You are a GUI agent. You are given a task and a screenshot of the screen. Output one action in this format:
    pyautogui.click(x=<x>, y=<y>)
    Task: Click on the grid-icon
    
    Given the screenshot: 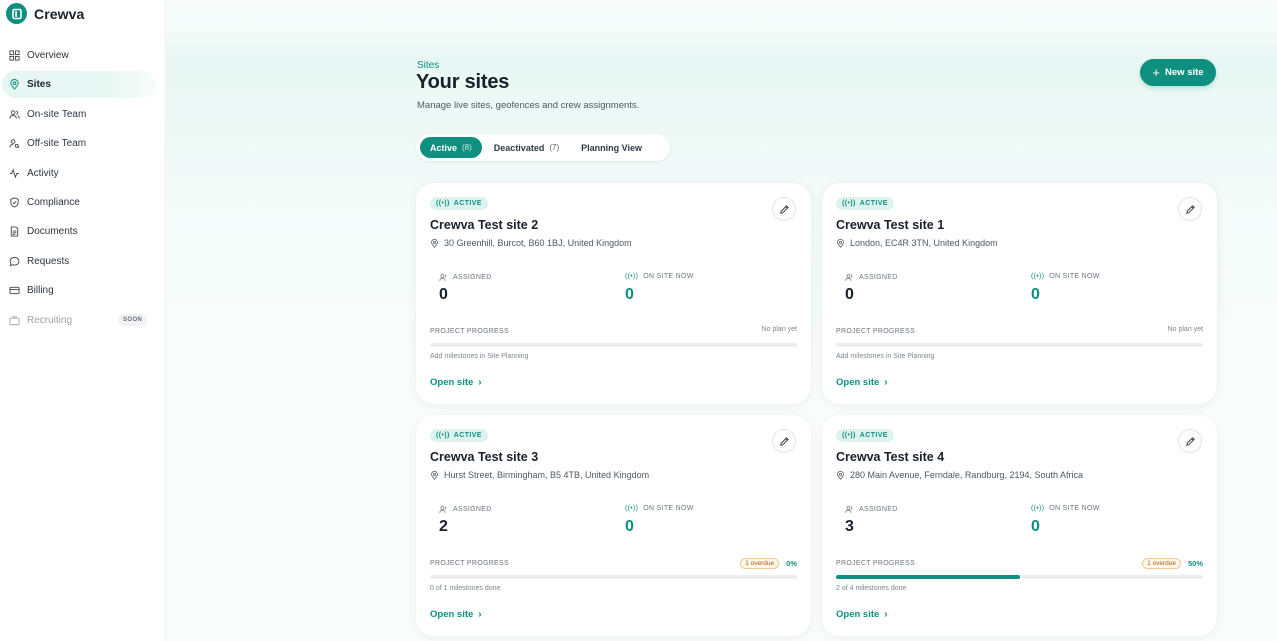 What is the action you would take?
    pyautogui.click(x=14, y=55)
    